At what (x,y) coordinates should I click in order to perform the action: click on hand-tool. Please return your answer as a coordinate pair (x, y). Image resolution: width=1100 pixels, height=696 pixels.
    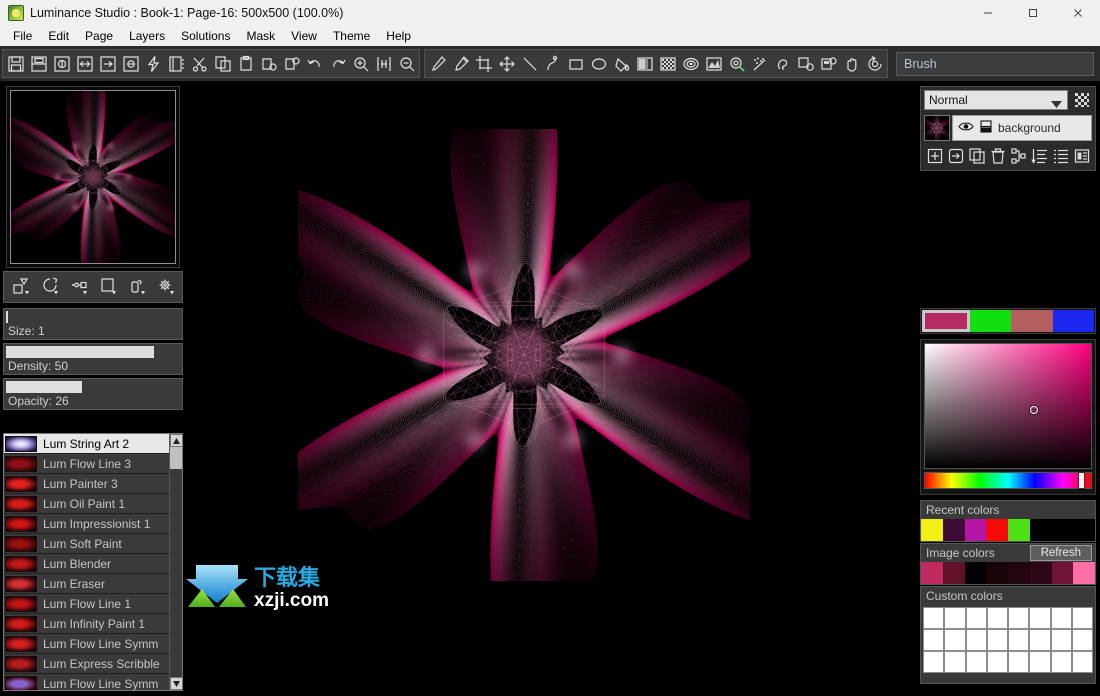
    Looking at the image, I should click on (851, 63).